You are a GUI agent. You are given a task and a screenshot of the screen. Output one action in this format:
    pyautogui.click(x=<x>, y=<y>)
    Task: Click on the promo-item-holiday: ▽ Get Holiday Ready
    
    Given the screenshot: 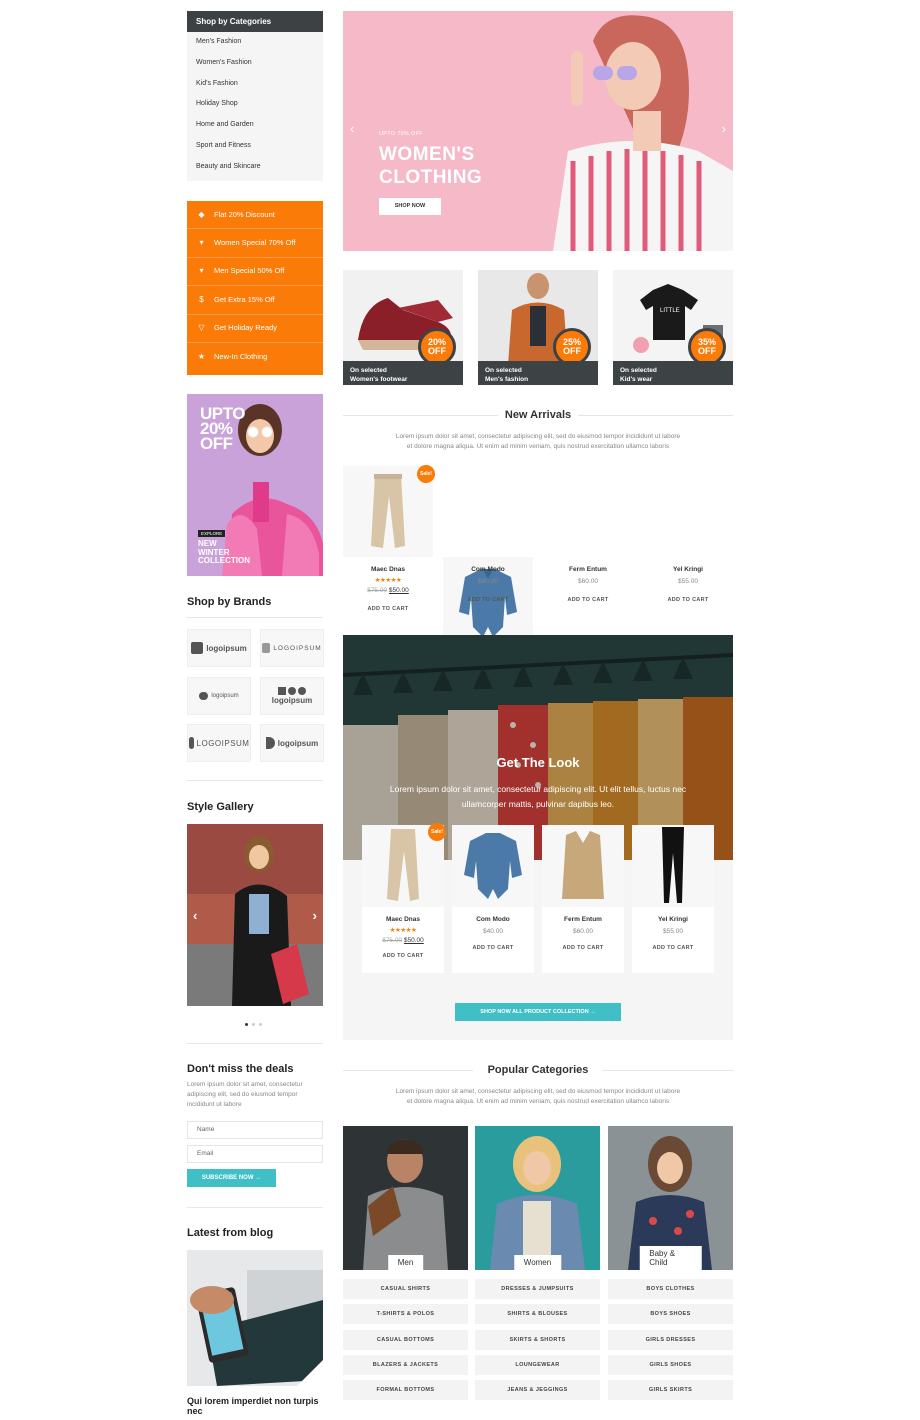 What is the action you would take?
    pyautogui.click(x=255, y=329)
    